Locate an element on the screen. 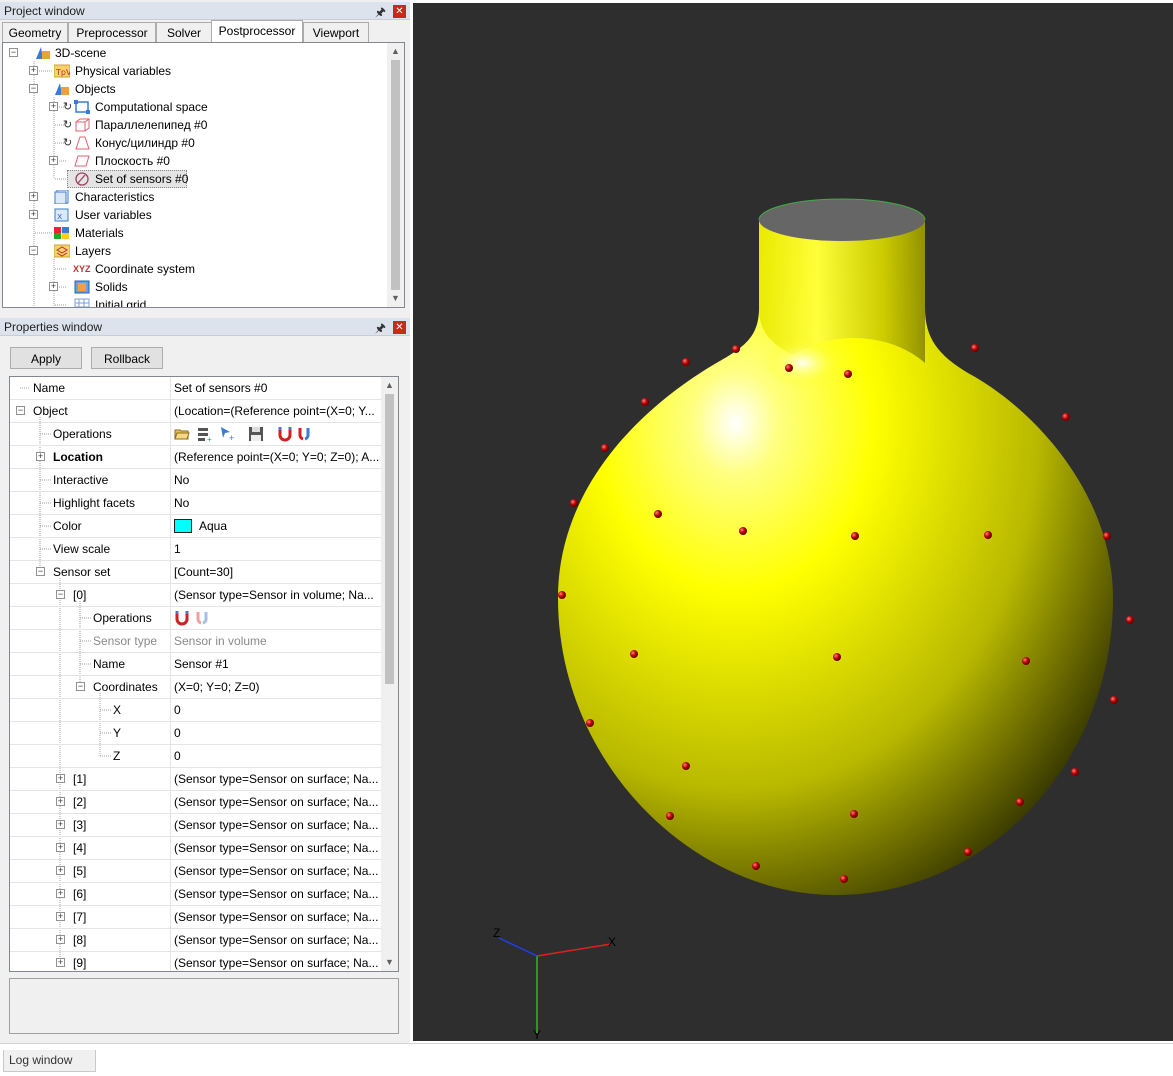 The height and width of the screenshot is (1076, 1173). scroll-thumb is located at coordinates (389, 539).